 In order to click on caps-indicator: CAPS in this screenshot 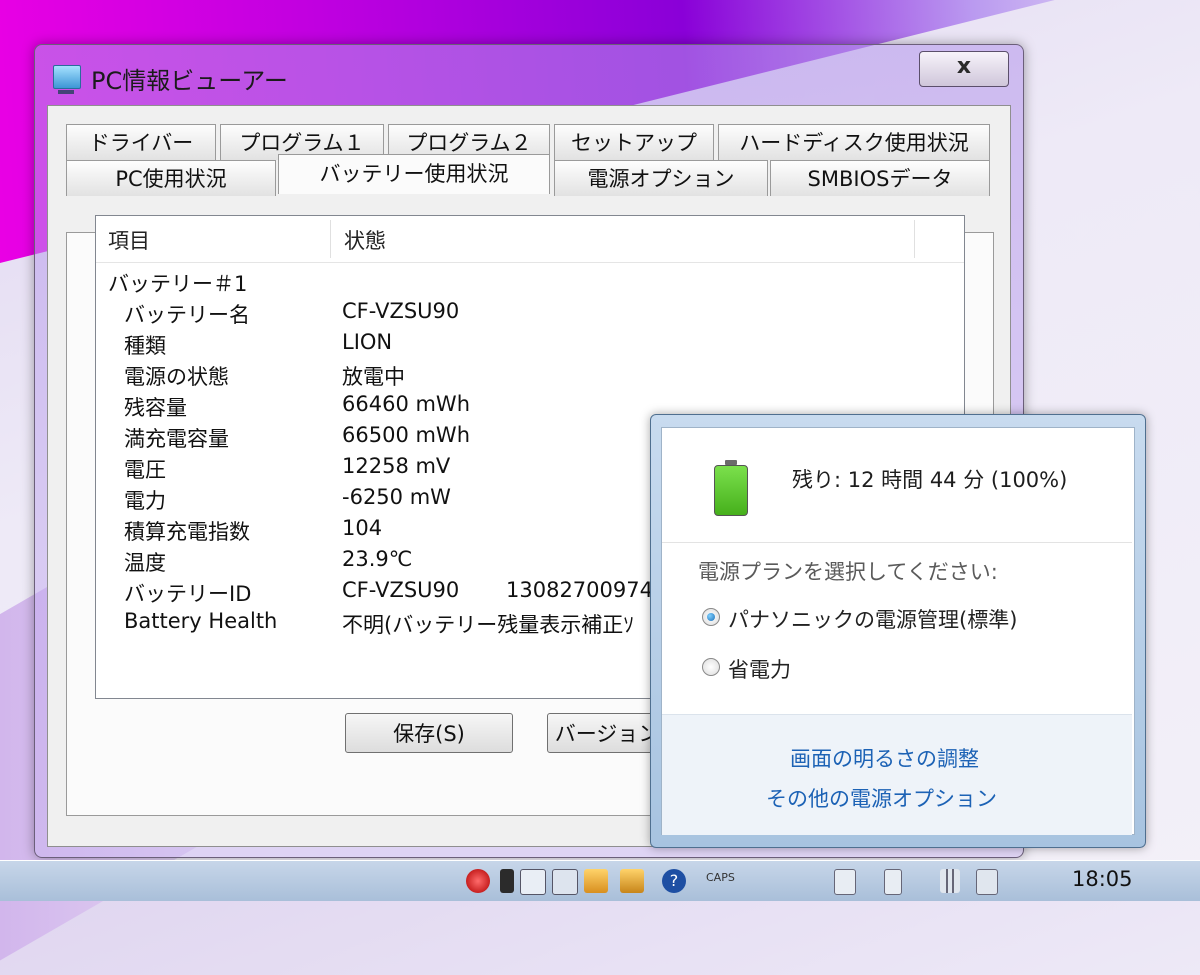, I will do `click(720, 877)`.